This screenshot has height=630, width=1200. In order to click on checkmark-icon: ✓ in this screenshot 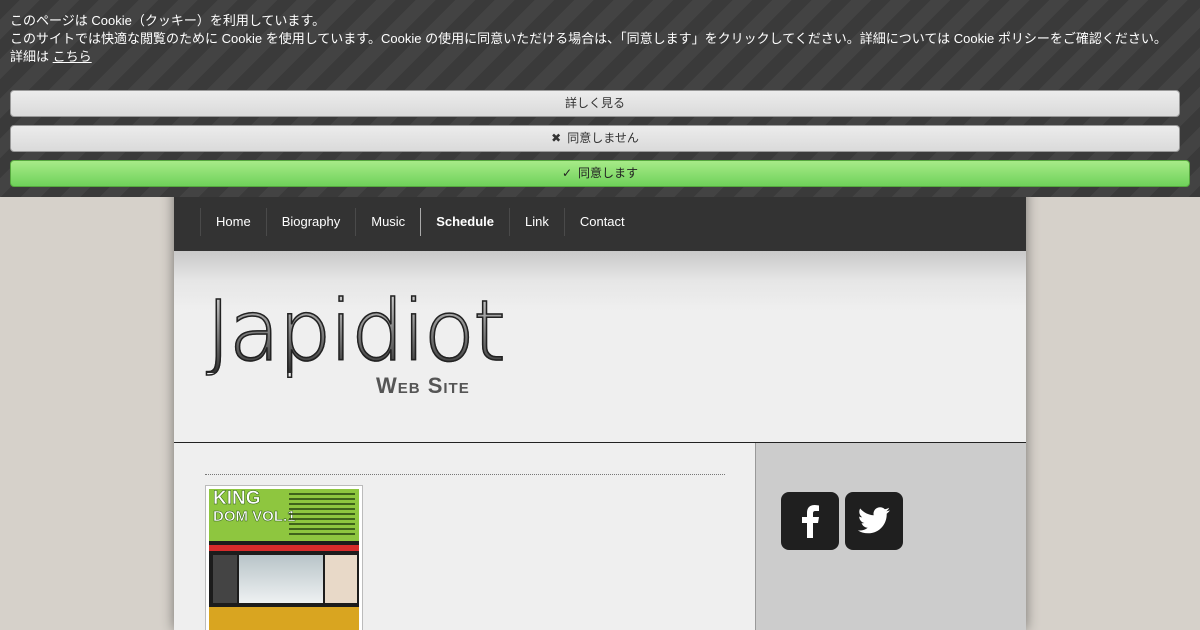, I will do `click(567, 173)`.